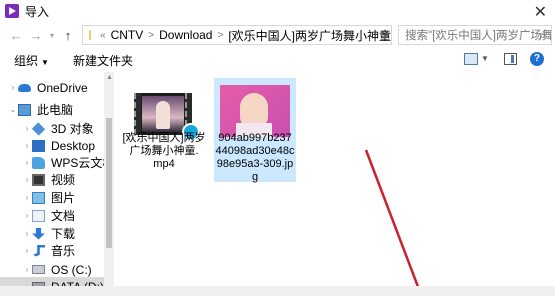 The image size is (555, 296). What do you see at coordinates (471, 59) in the screenshot?
I see `view-icon` at bounding box center [471, 59].